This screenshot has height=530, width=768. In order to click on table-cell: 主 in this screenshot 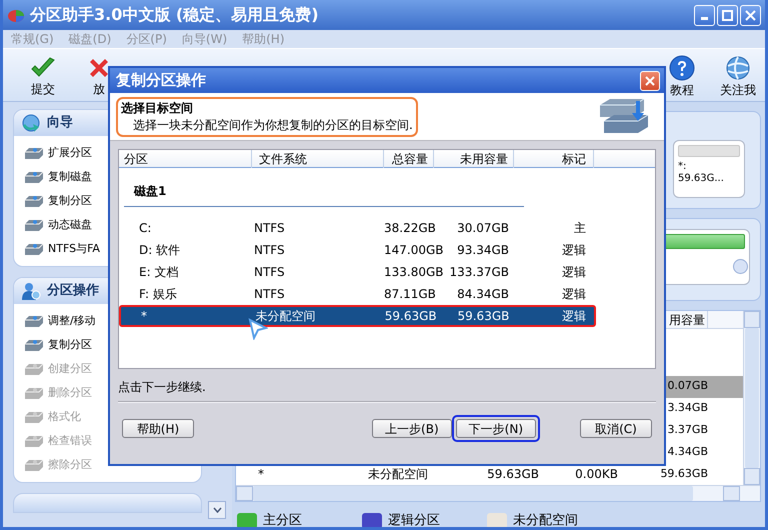, I will do `click(580, 228)`.